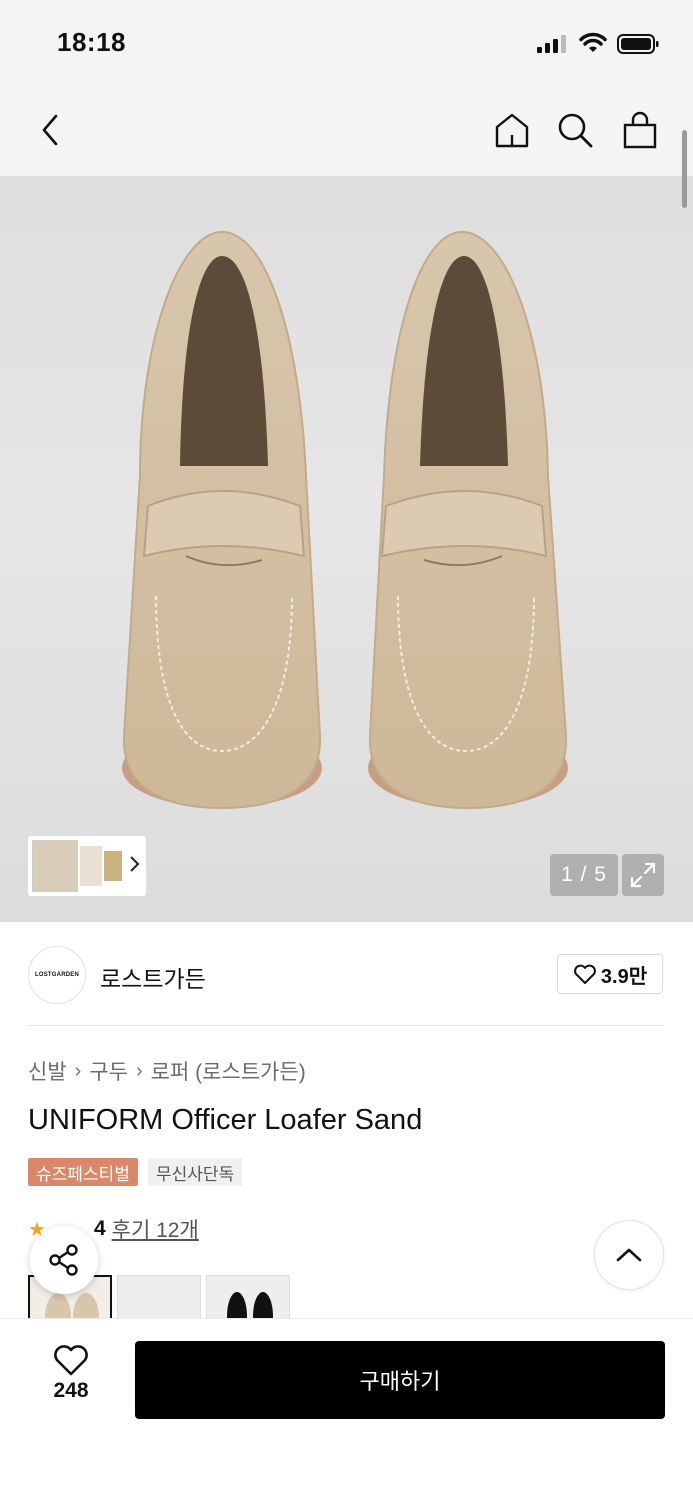 The image size is (693, 1501). I want to click on rating-value: 4, so click(99, 1228).